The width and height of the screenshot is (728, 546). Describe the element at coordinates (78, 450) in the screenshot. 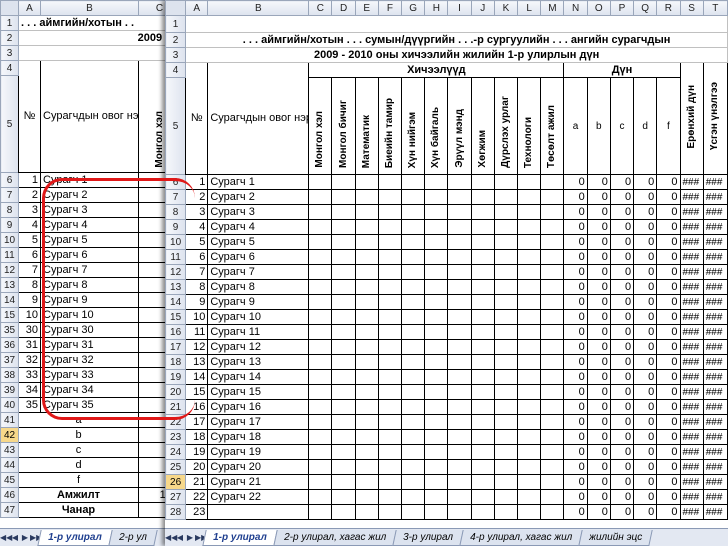

I see `summary-label: c` at that location.